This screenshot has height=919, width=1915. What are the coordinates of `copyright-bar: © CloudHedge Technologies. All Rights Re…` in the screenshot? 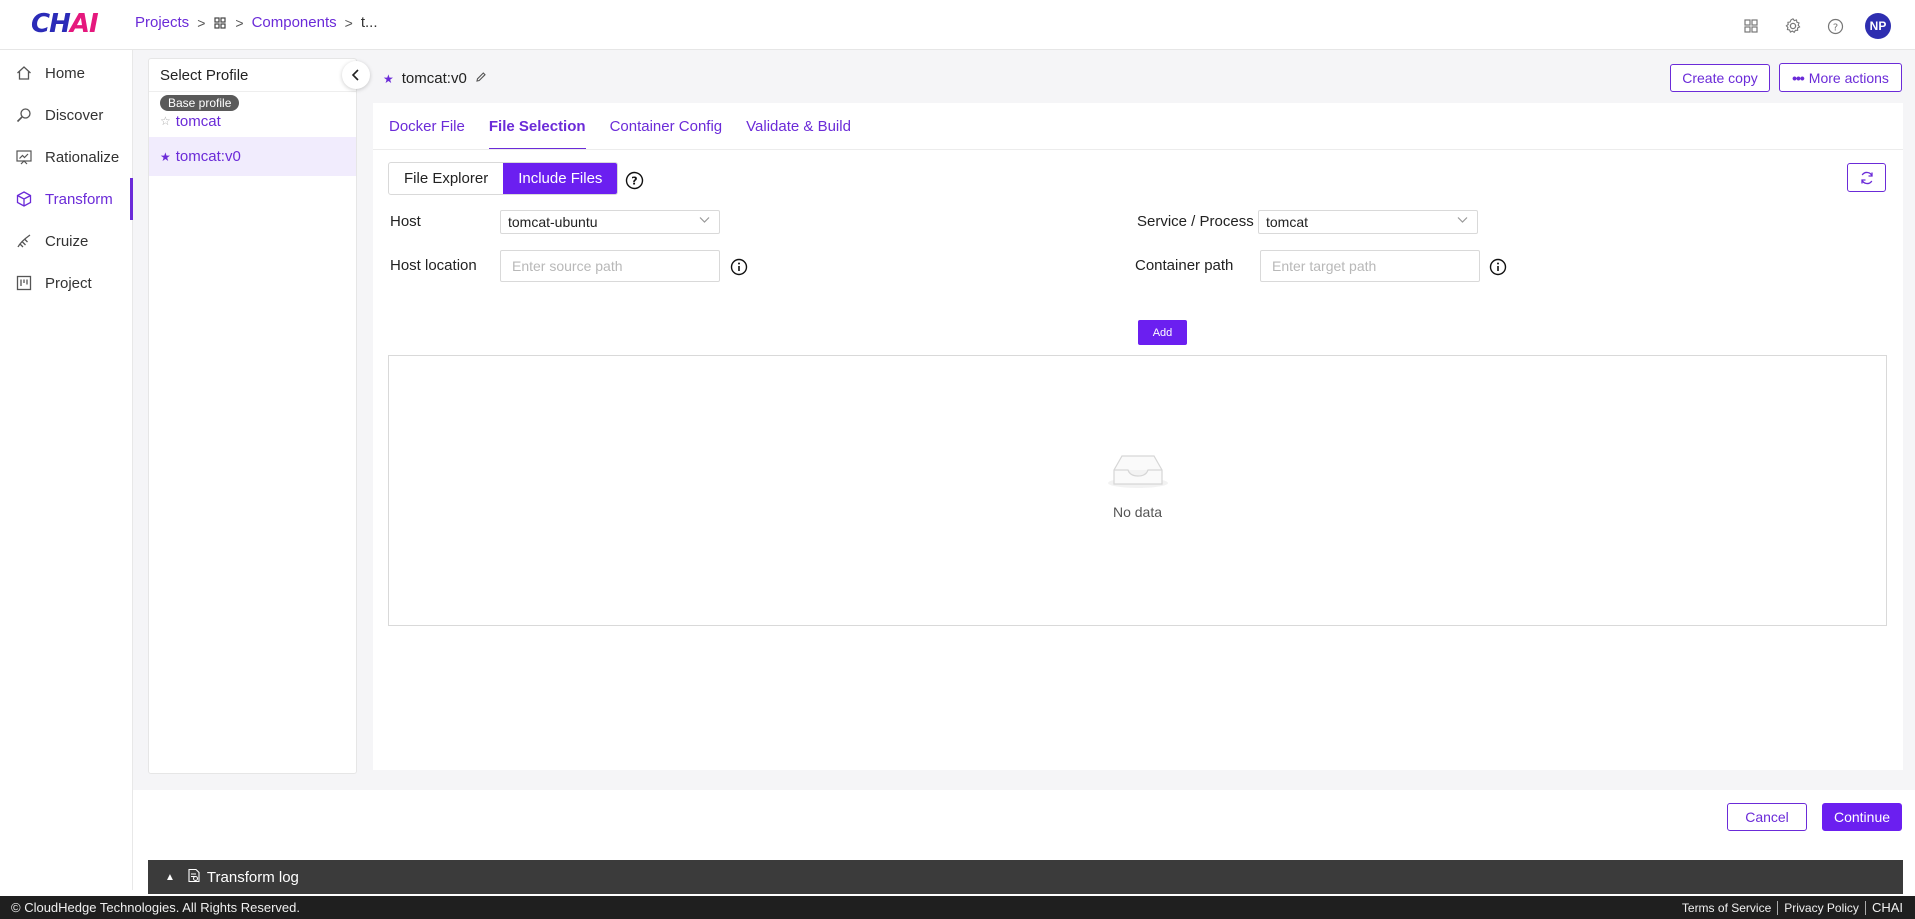 It's located at (957, 907).